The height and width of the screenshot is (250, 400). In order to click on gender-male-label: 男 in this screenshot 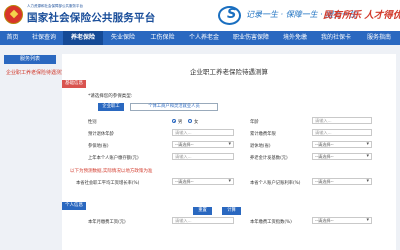, I will do `click(180, 122)`.